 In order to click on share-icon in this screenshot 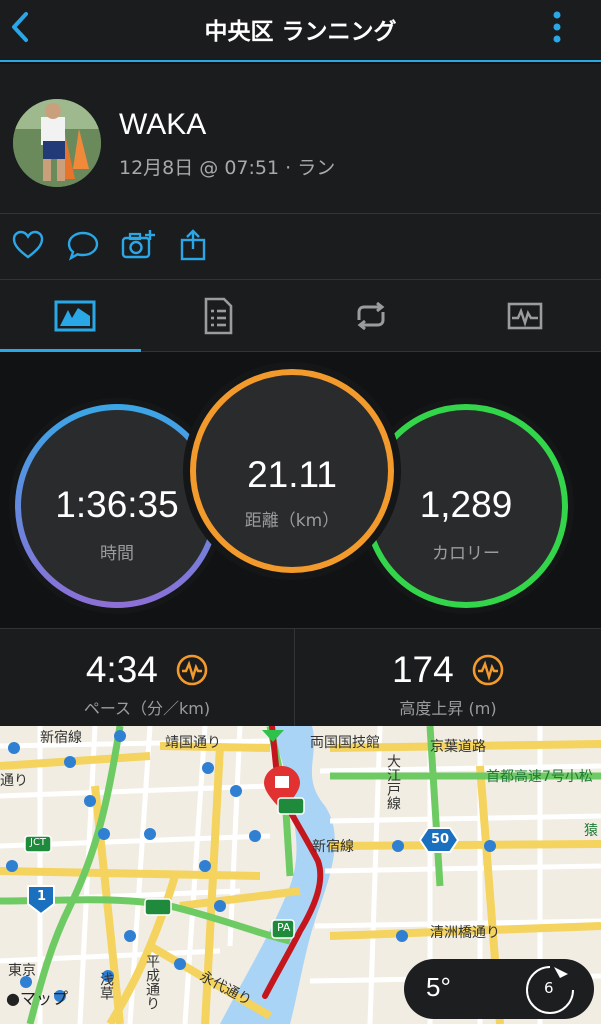, I will do `click(193, 245)`.